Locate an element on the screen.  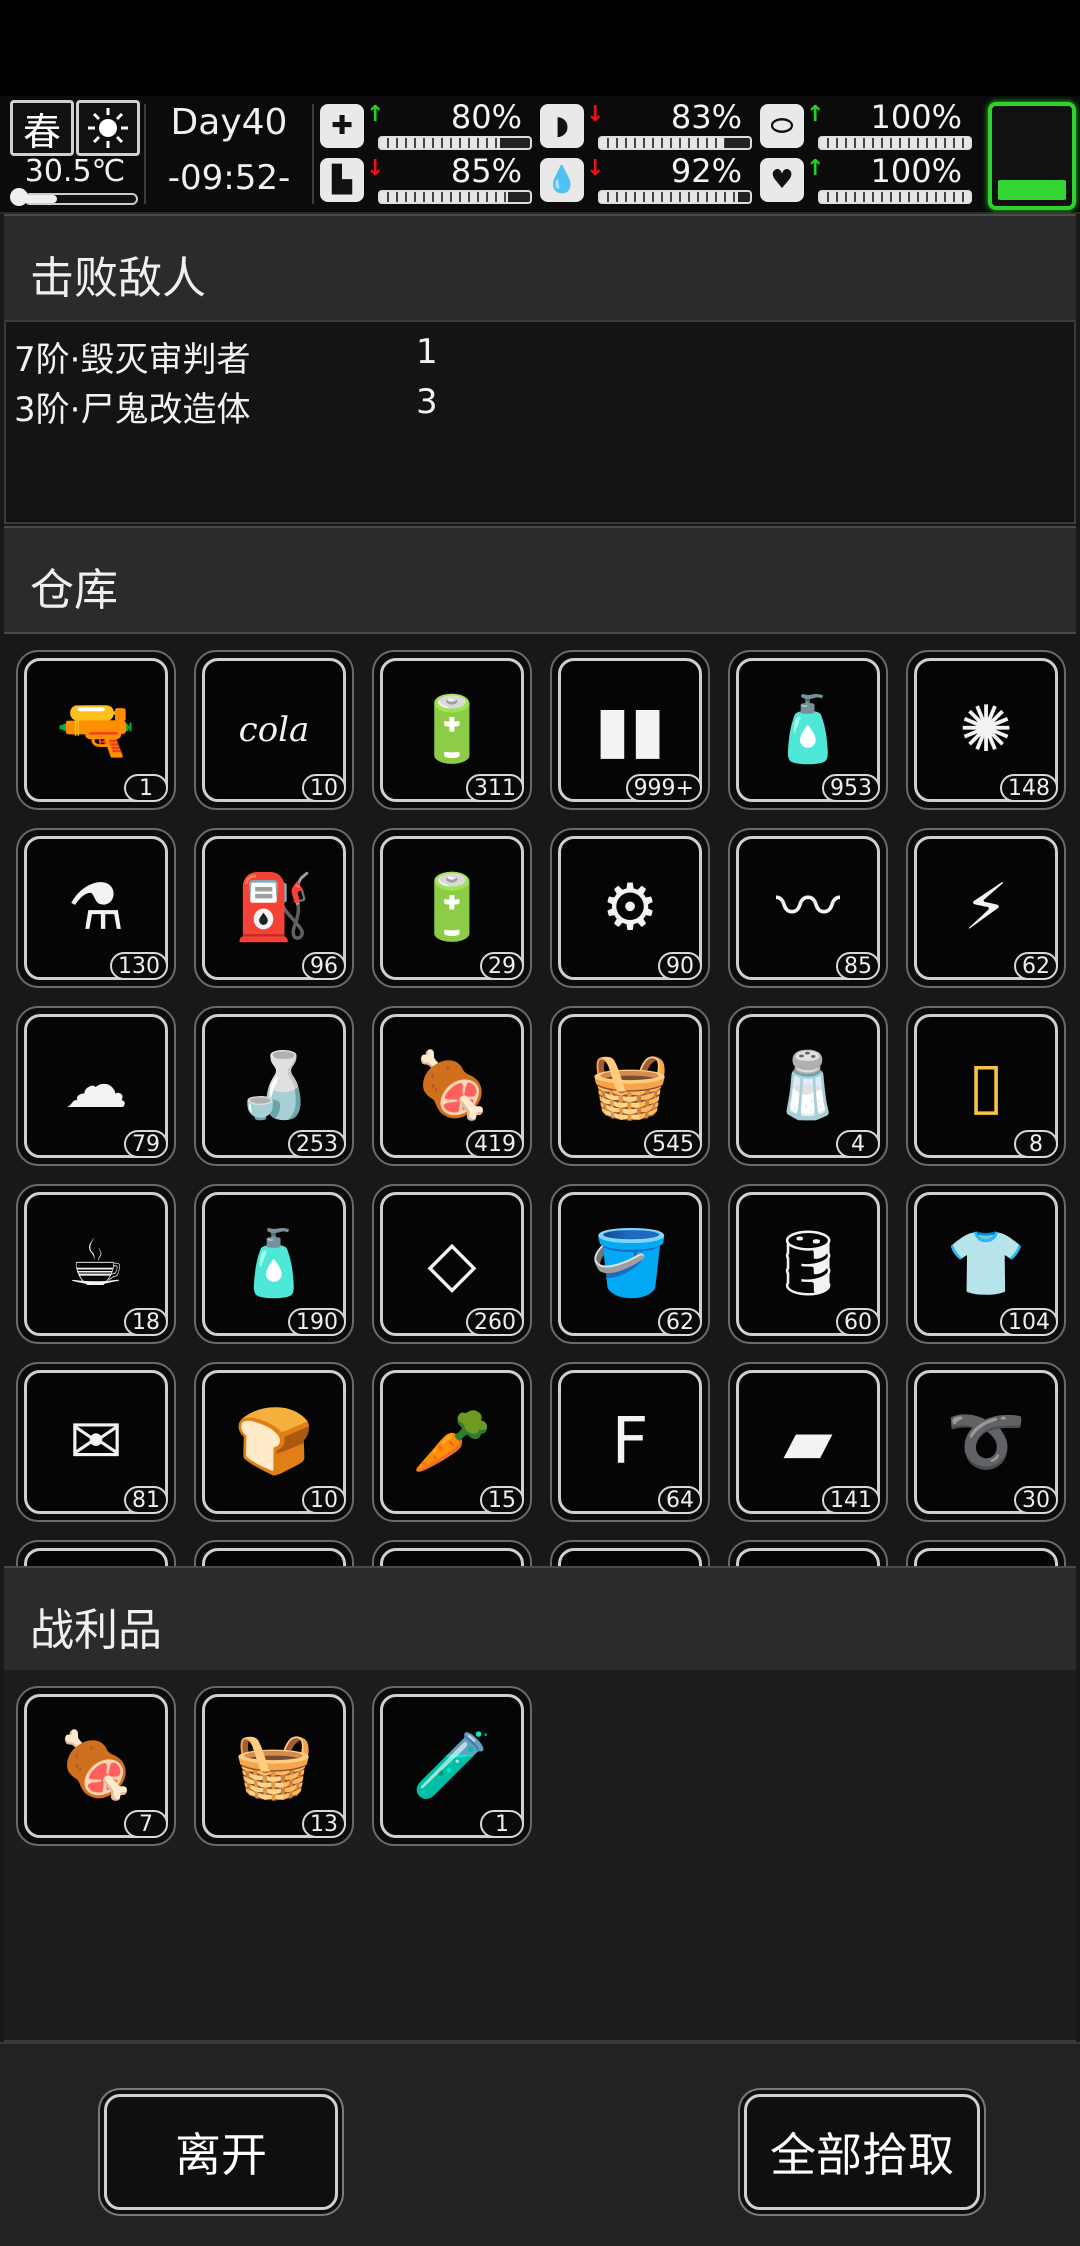
item-count-badge: 85 is located at coordinates (858, 966).